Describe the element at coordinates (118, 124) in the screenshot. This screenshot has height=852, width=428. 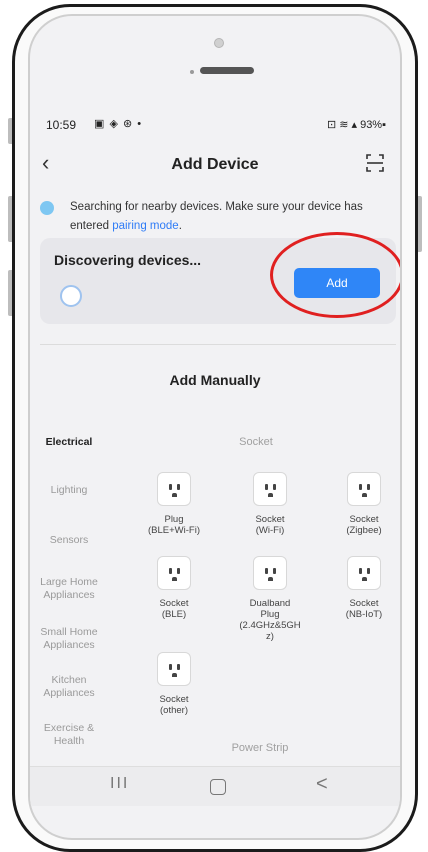
I see `notification-icons: ▣ ◈ ⊛ •` at that location.